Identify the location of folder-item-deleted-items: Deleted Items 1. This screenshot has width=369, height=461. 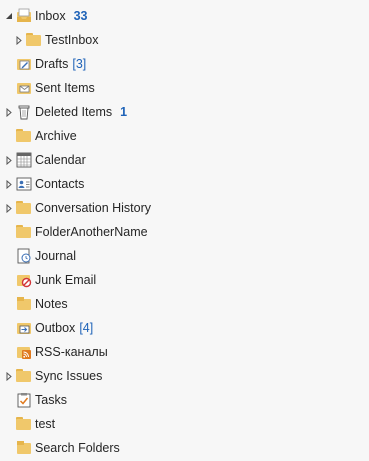
(184, 112).